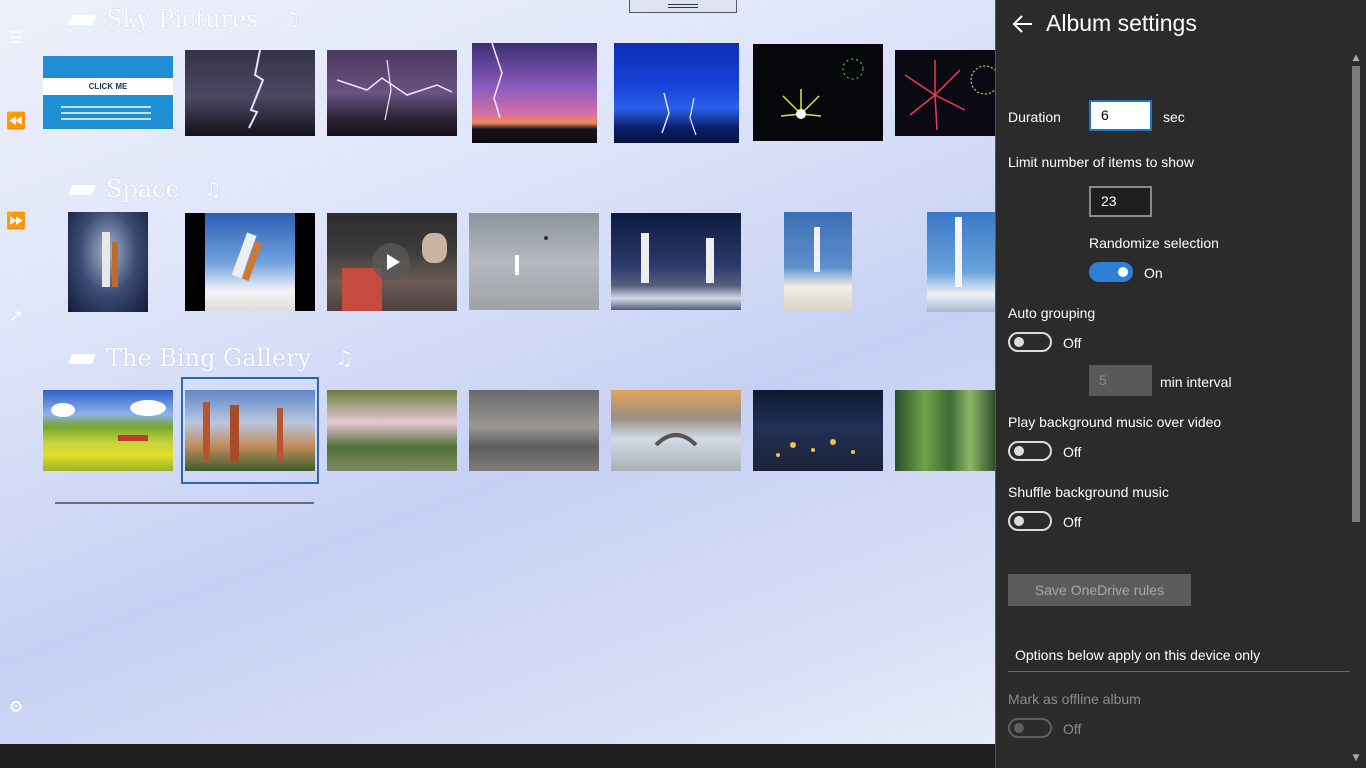 This screenshot has width=1366, height=768. I want to click on thumbnail-astronaut-video, so click(392, 262).